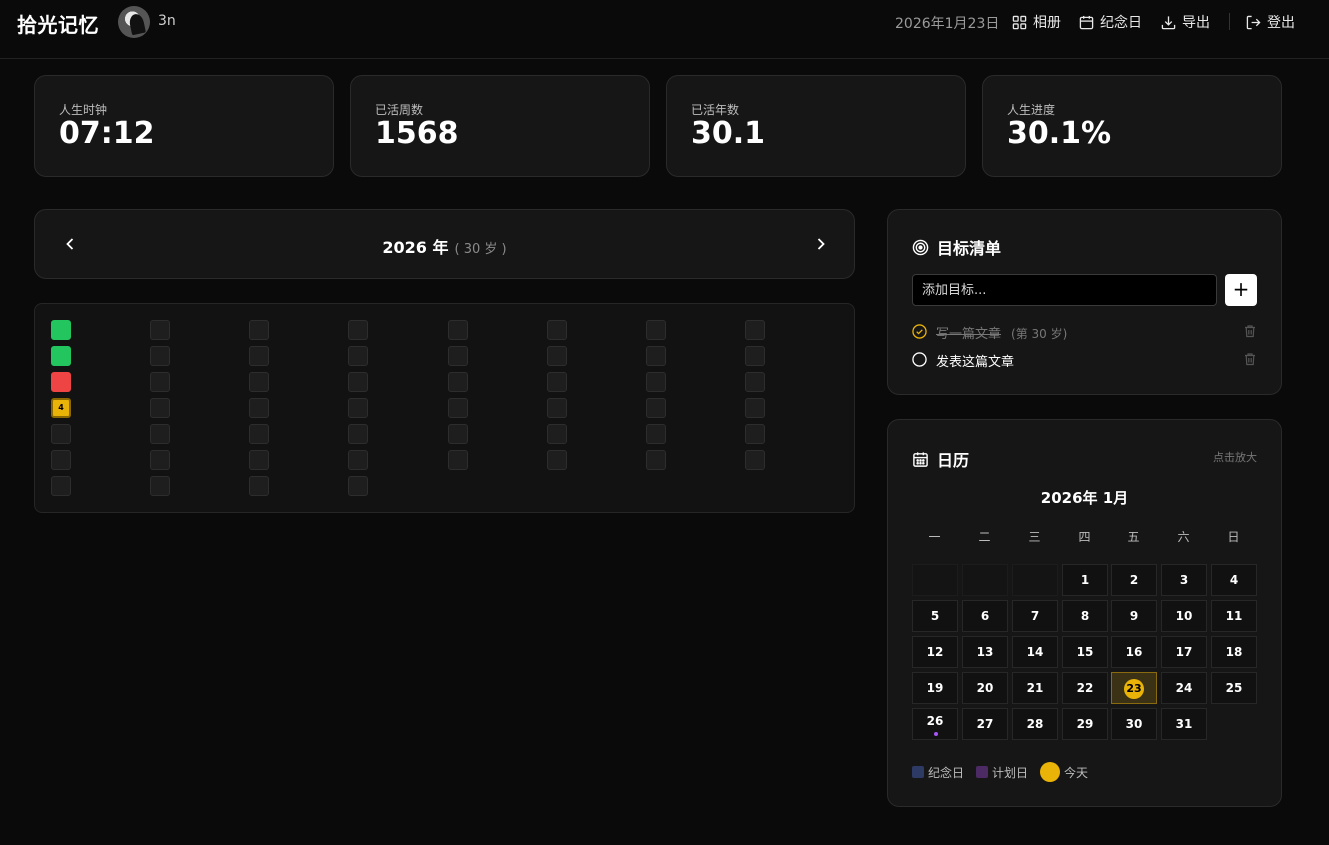  I want to click on legend-swatch, so click(918, 772).